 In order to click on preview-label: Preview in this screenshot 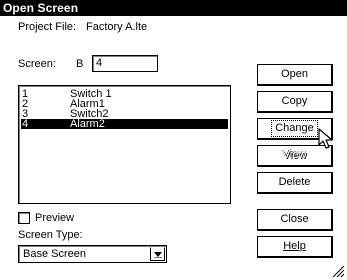, I will do `click(55, 218)`.